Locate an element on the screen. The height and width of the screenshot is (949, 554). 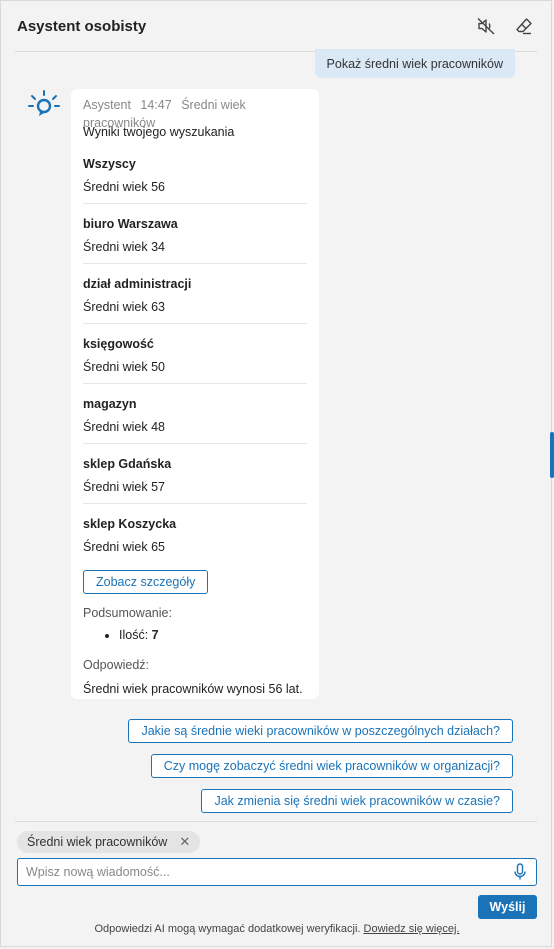
results-caption: Wyniki twojego wyszukania is located at coordinates (159, 132).